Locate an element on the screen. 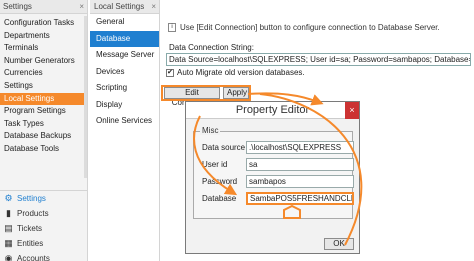 The image size is (474, 261). settings-item-departments: Departments is located at coordinates (43, 36).